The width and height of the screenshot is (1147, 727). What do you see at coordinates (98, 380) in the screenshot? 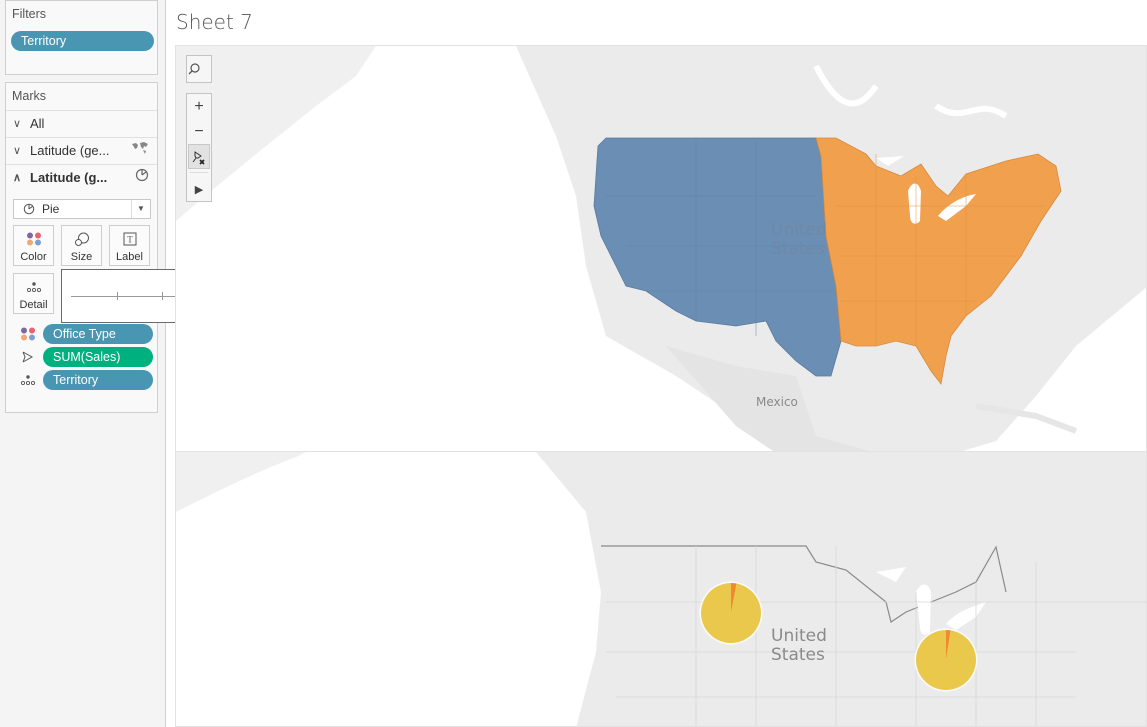
I see `territory-pill: Territory` at bounding box center [98, 380].